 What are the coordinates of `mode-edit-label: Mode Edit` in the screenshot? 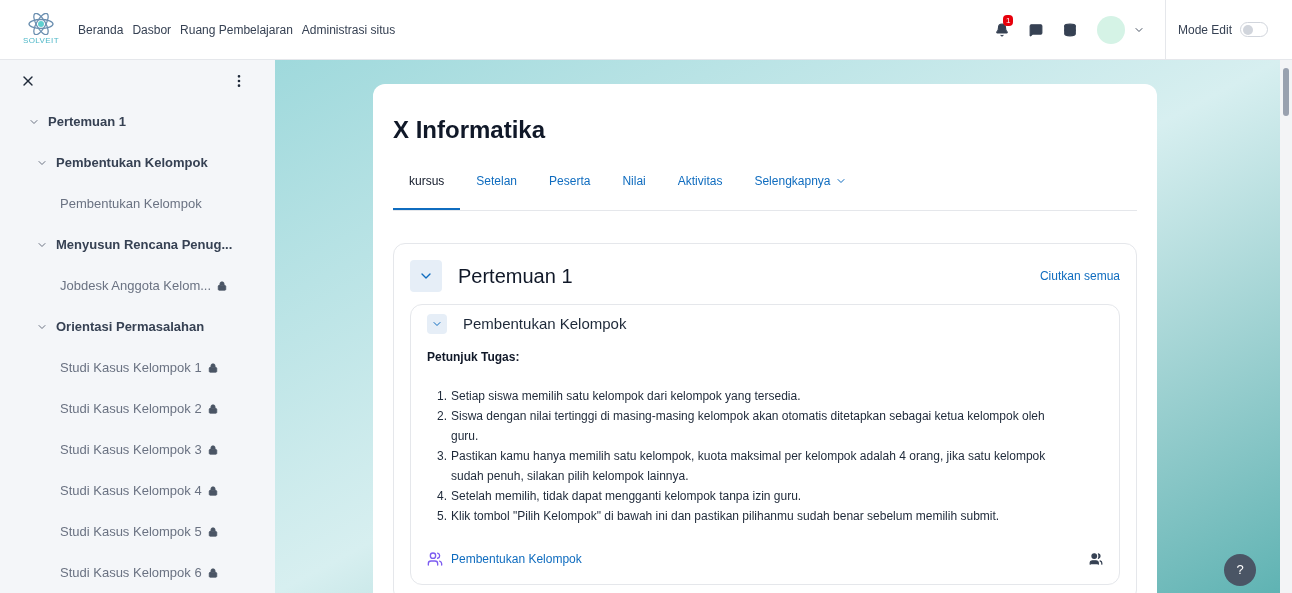 It's located at (1204, 30).